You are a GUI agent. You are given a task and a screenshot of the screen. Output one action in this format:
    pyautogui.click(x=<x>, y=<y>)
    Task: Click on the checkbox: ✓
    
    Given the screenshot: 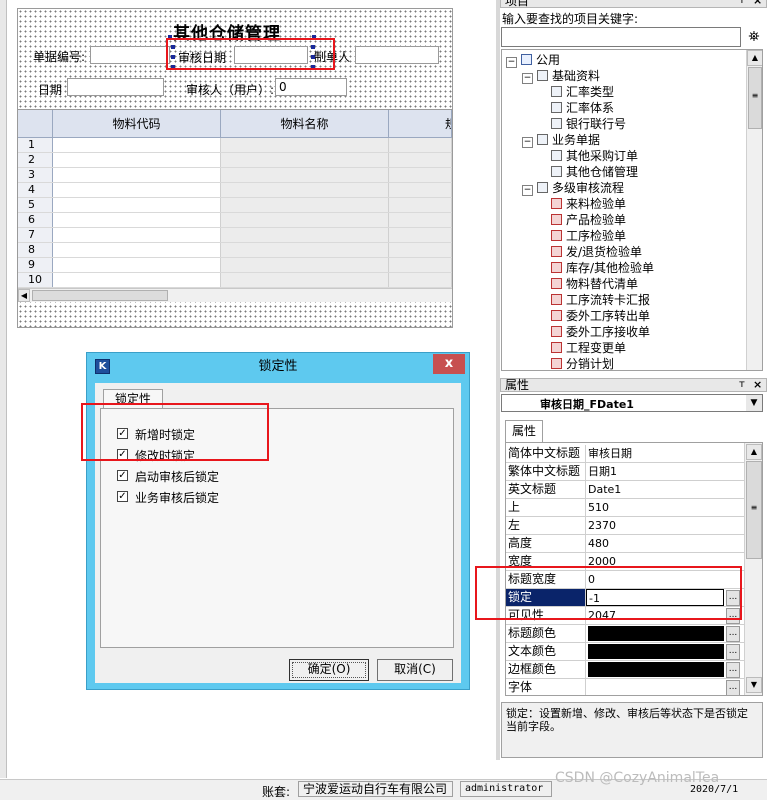 What is the action you would take?
    pyautogui.click(x=122, y=475)
    